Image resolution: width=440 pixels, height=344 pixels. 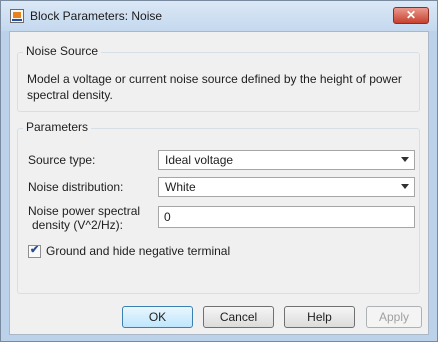 I want to click on checkmark-icon: ✔, so click(x=35, y=250).